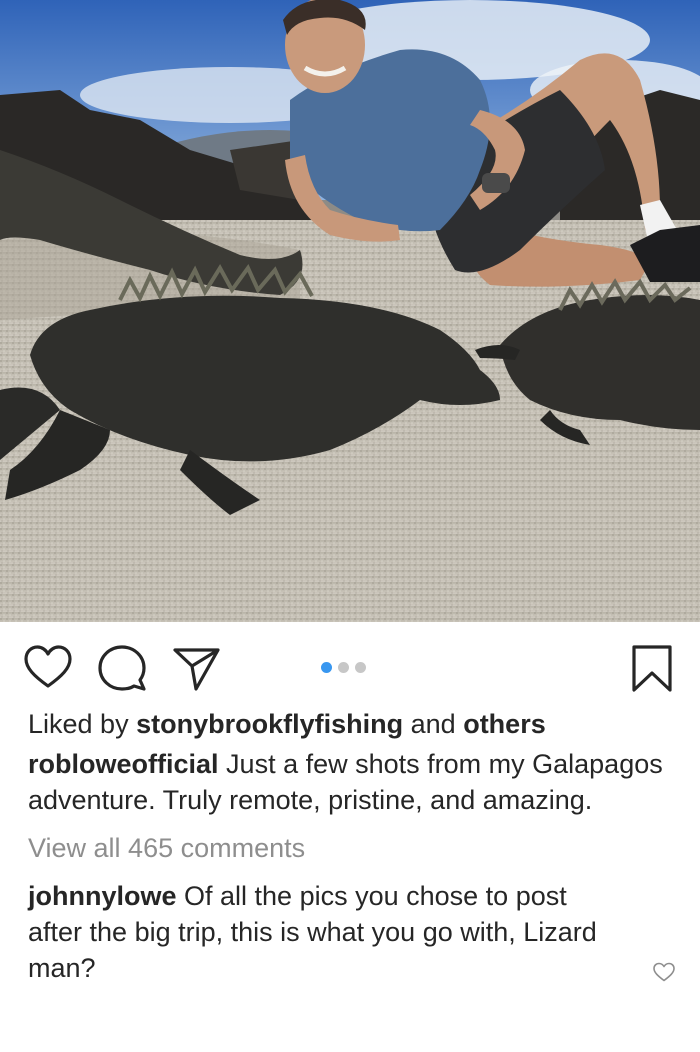 The image size is (700, 1052). I want to click on caption-username: robloweofficial, so click(123, 764).